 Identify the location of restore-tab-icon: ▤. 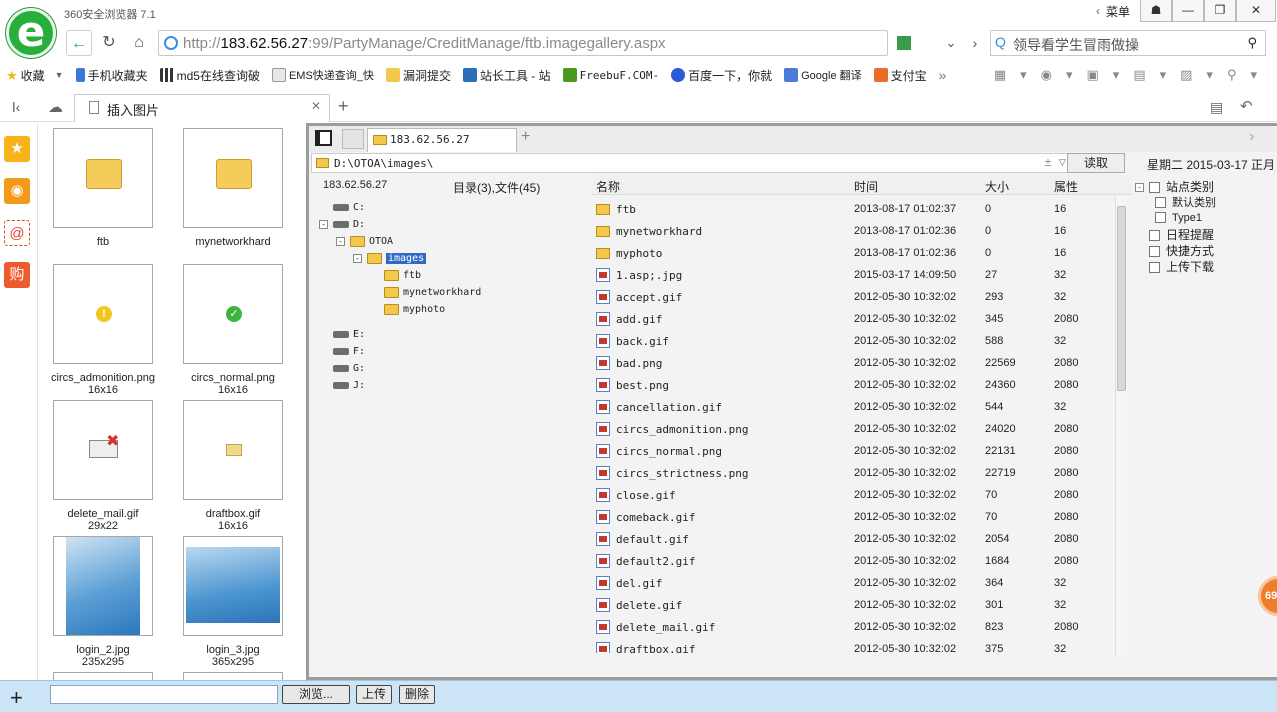
(1216, 107).